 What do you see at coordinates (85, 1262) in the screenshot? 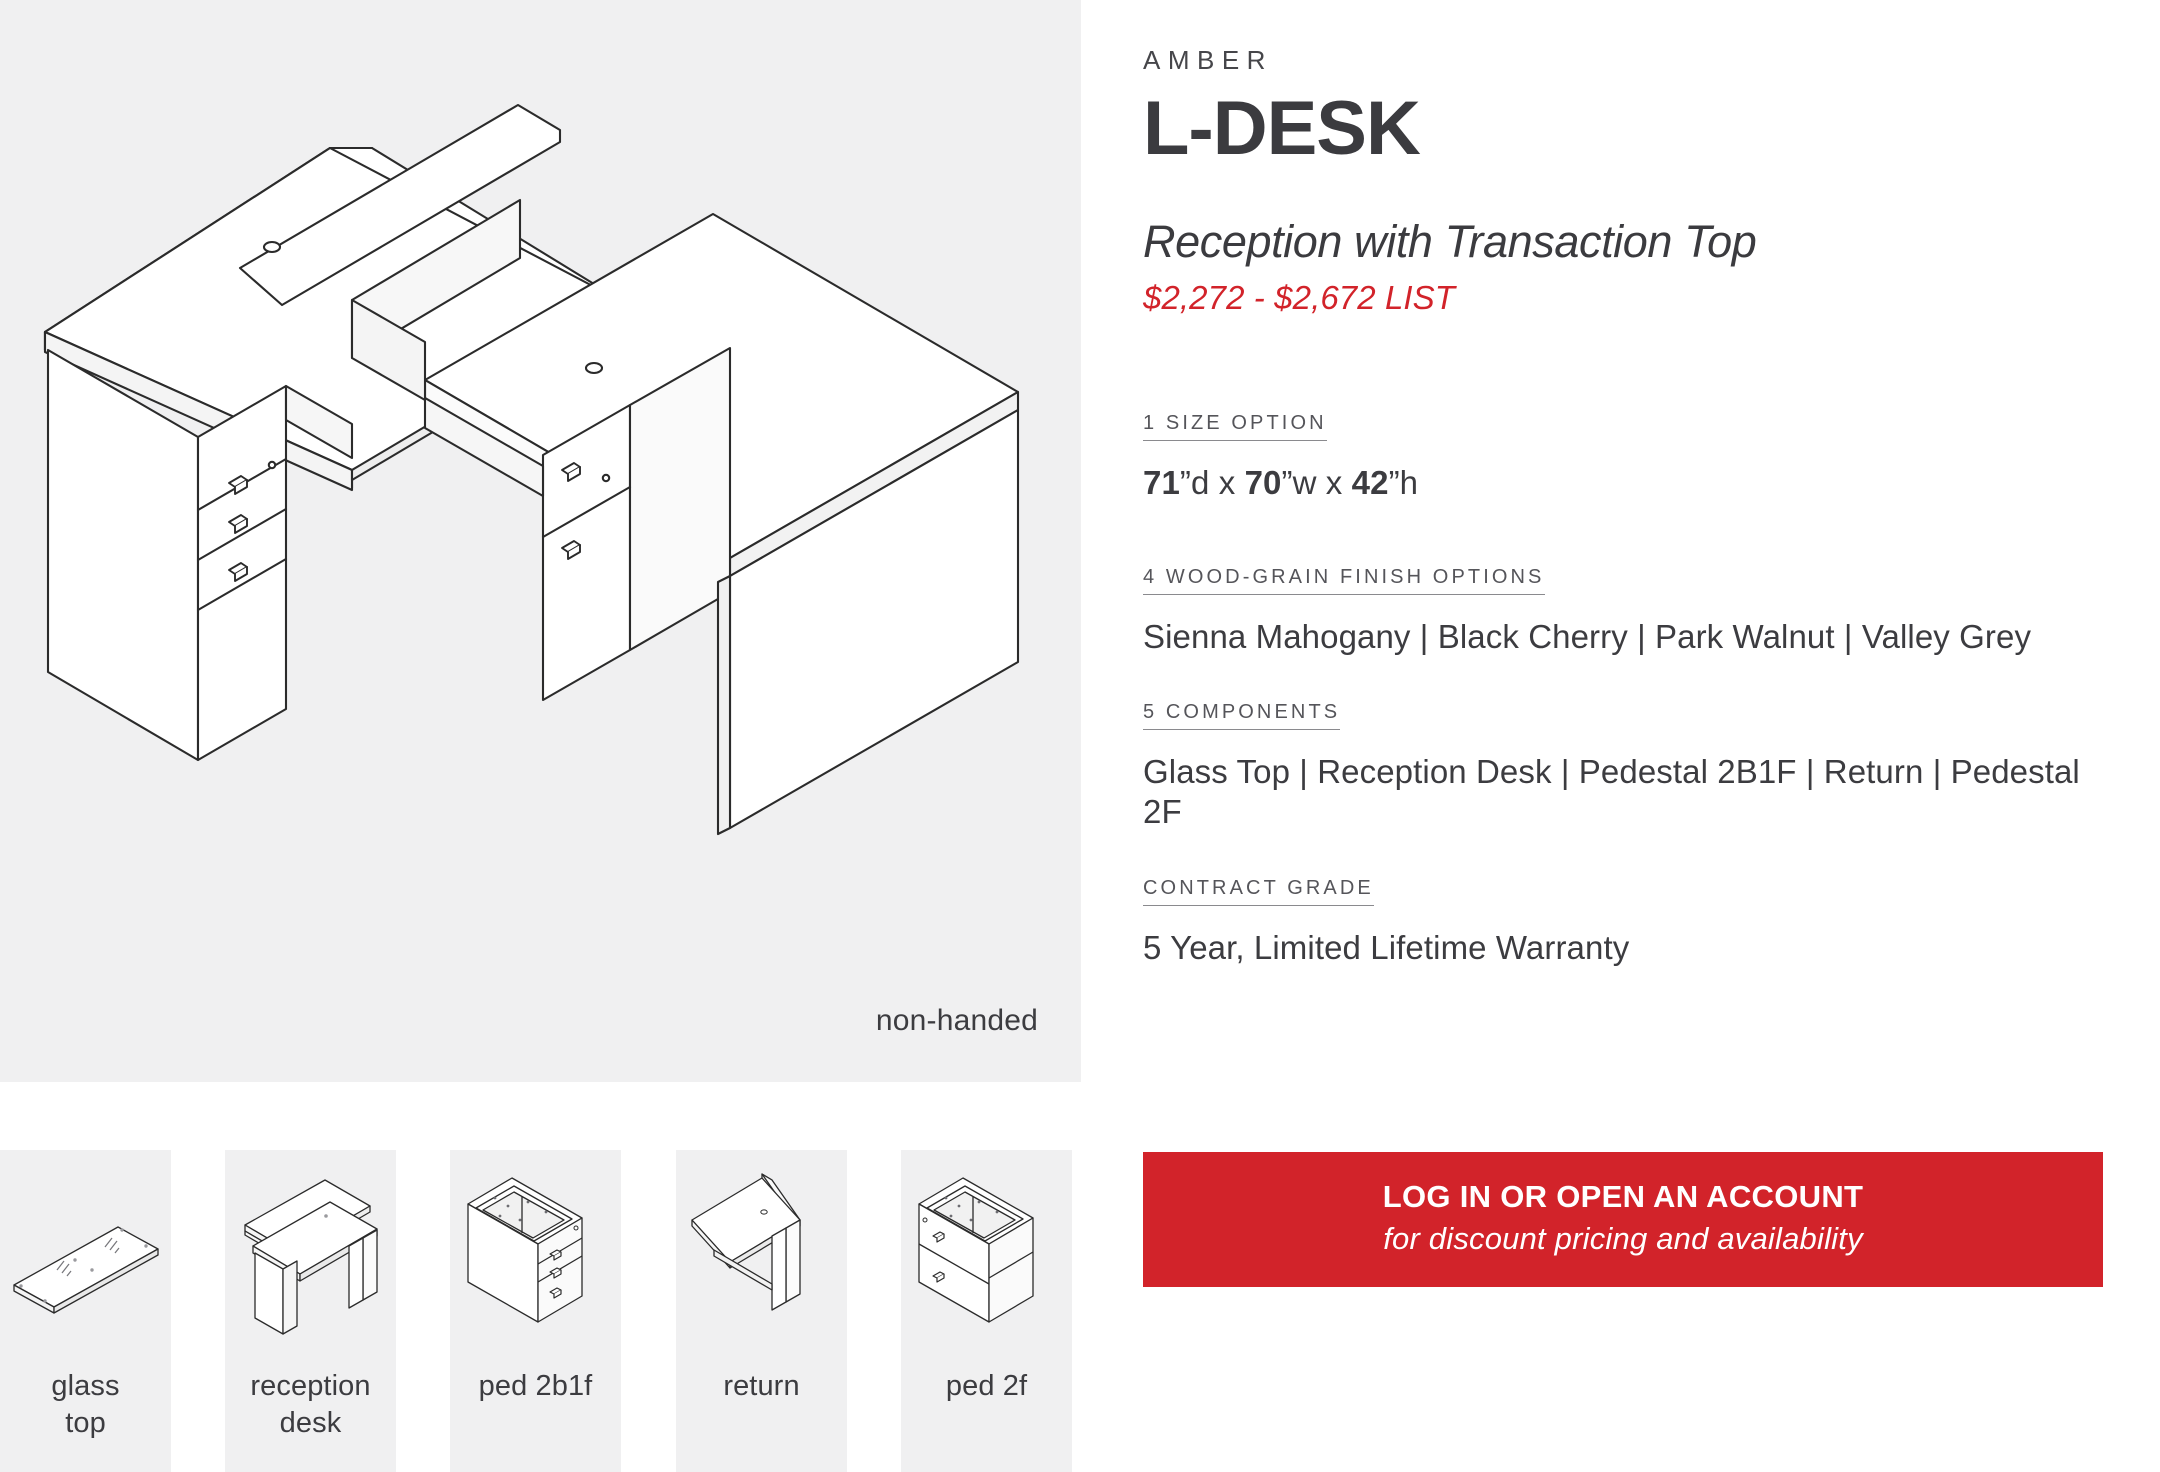
I see `glass-top-icon` at bounding box center [85, 1262].